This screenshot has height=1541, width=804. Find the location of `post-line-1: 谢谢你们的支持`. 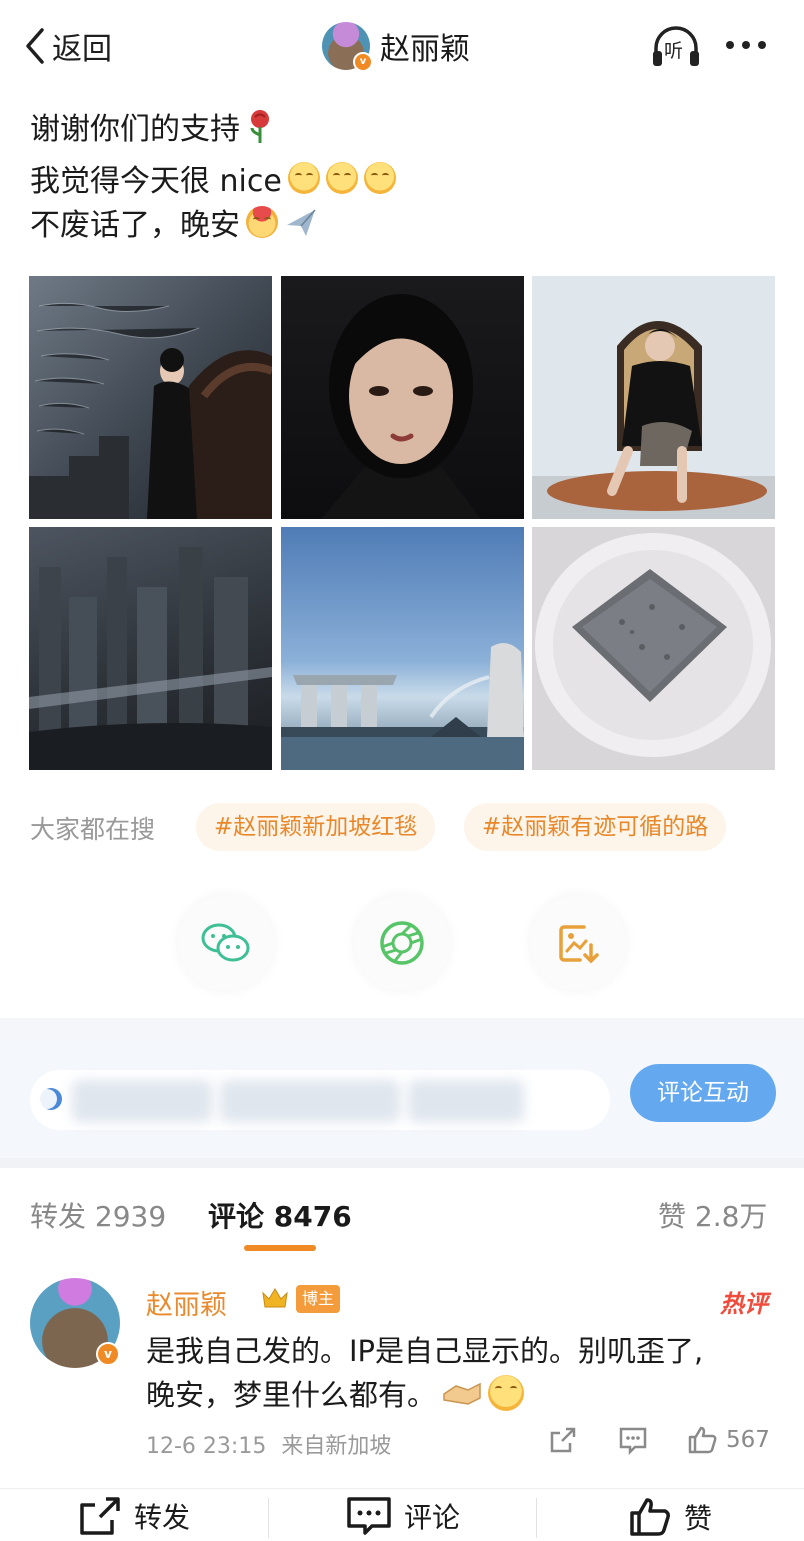

post-line-1: 谢谢你们的支持 is located at coordinates (135, 129).